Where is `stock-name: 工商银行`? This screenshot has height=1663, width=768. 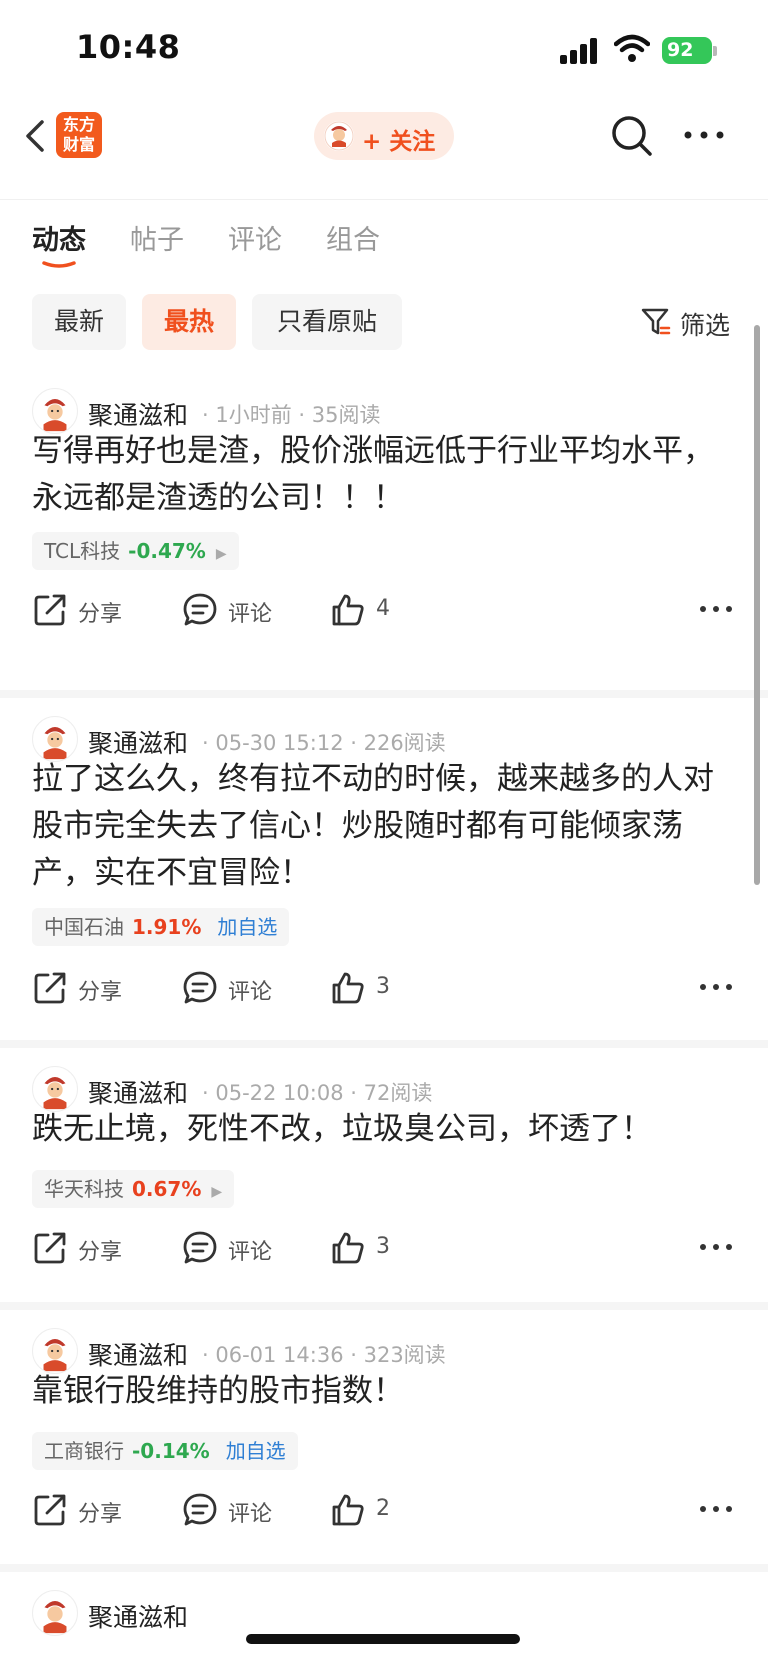 stock-name: 工商银行 is located at coordinates (84, 1451).